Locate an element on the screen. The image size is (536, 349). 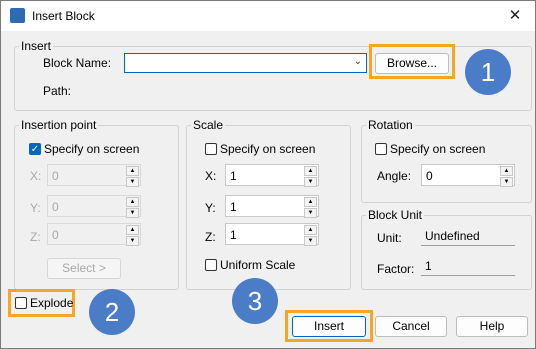
rotation-specify-checkbox is located at coordinates (381, 149).